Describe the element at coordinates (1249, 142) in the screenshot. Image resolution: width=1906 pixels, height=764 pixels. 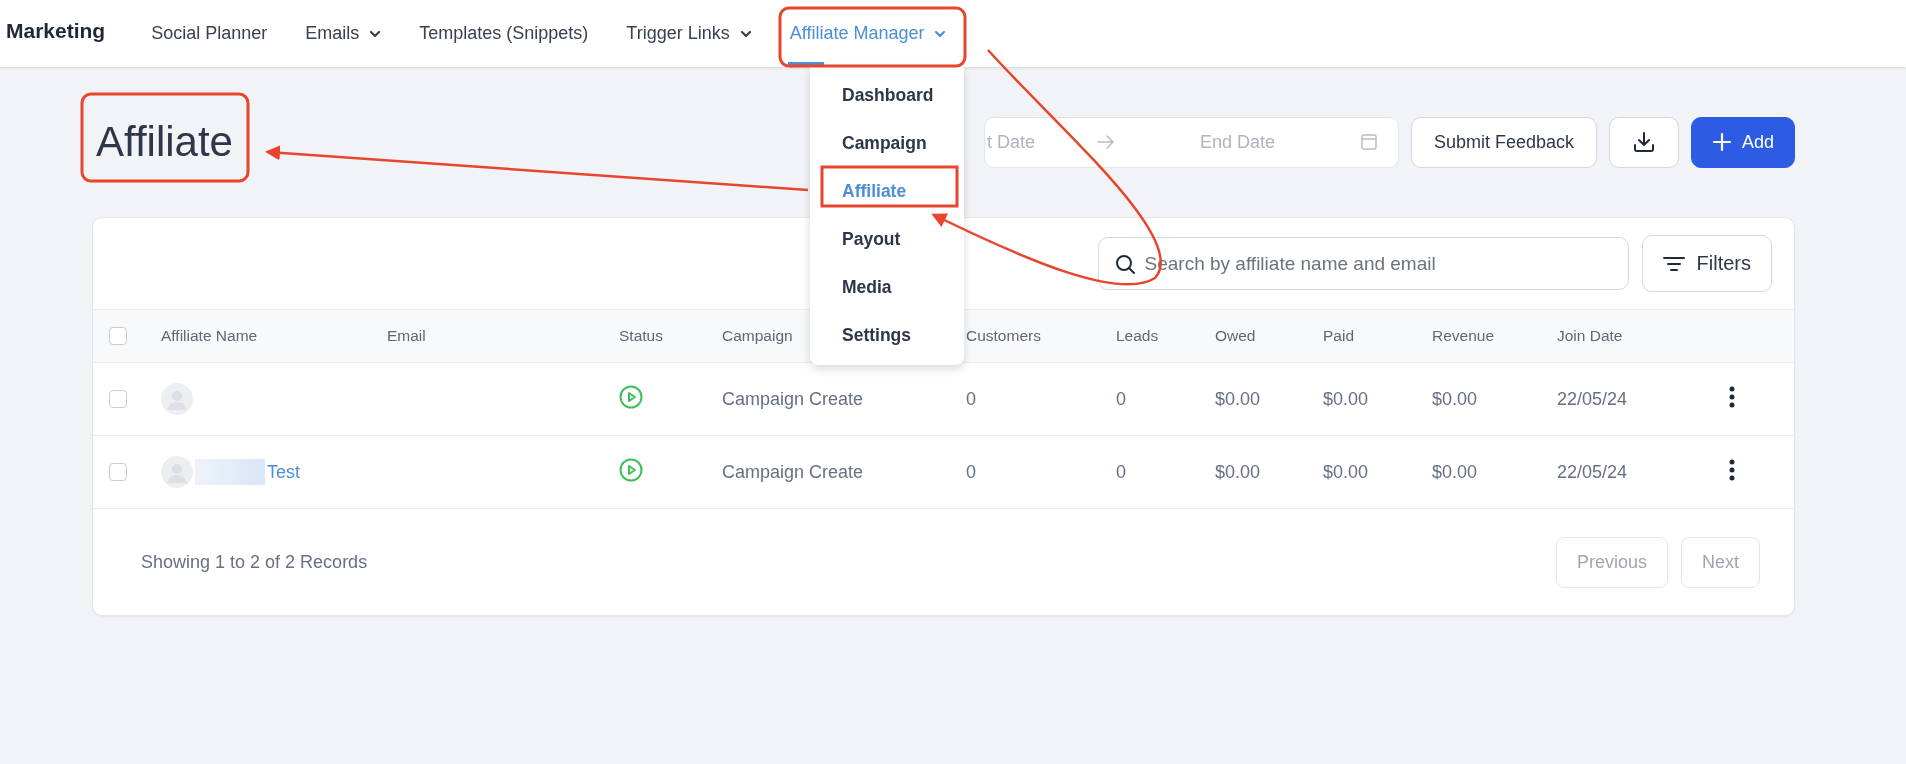
I see `end-date-input: End Date` at that location.